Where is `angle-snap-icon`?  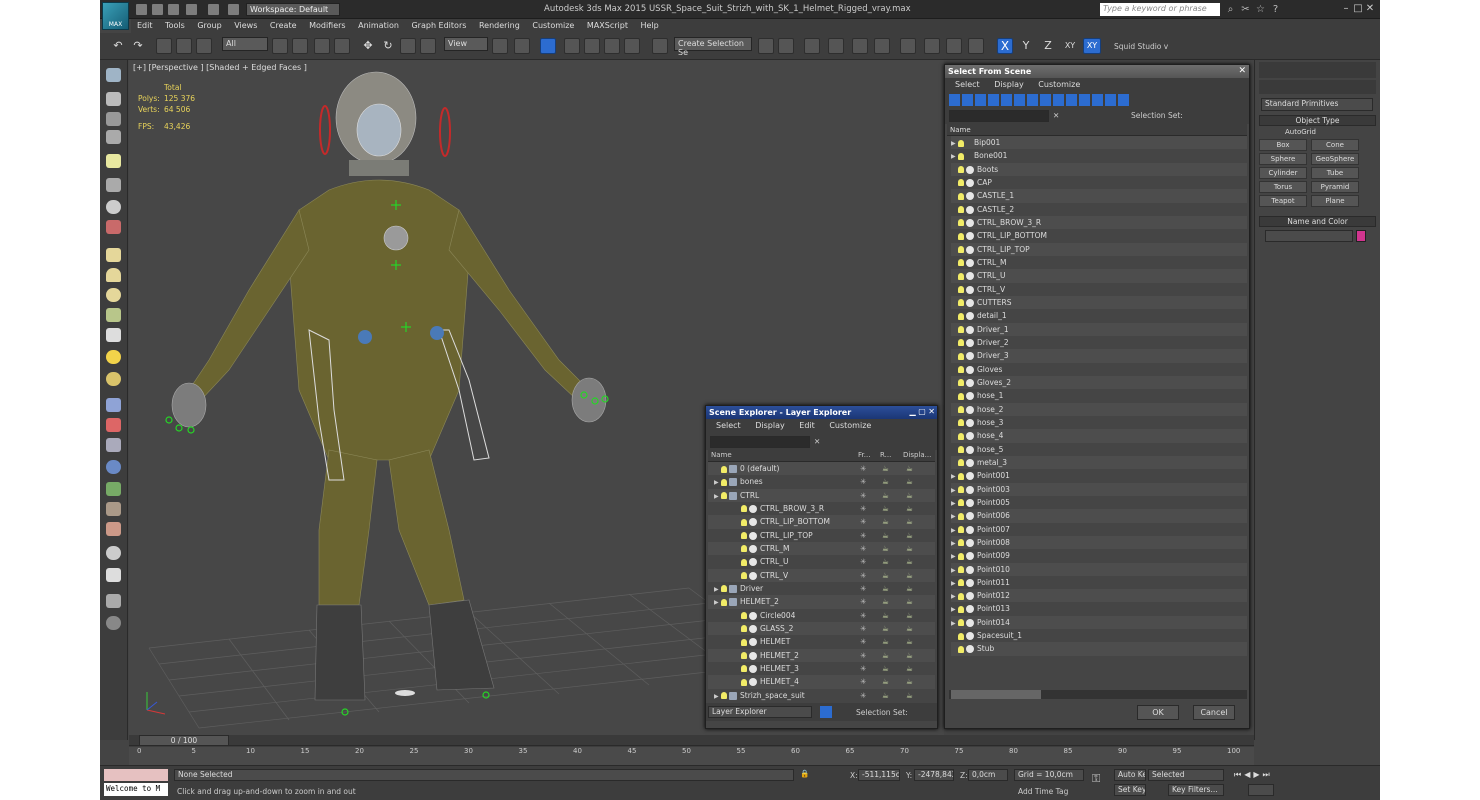 angle-snap-icon is located at coordinates (592, 46).